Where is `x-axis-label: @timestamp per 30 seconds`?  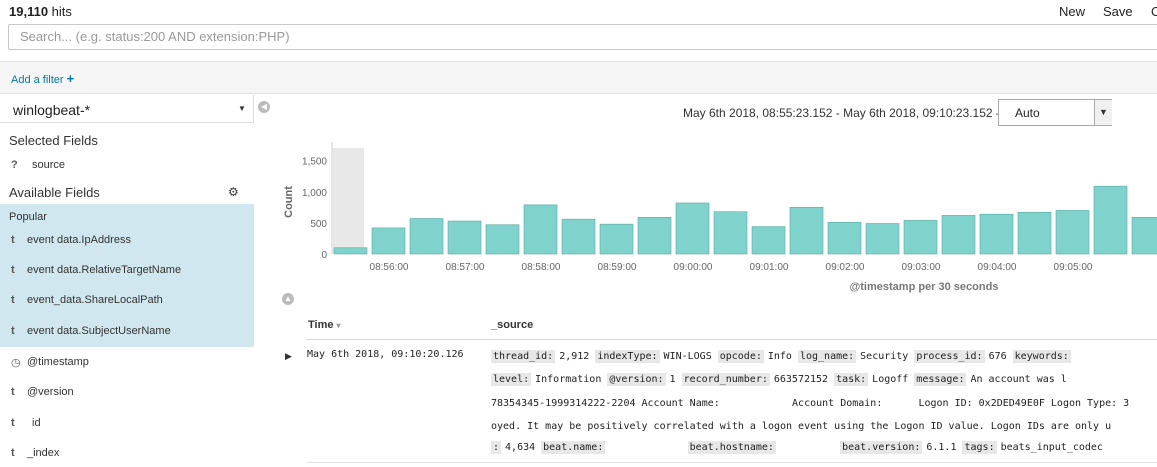 x-axis-label: @timestamp per 30 seconds is located at coordinates (924, 287).